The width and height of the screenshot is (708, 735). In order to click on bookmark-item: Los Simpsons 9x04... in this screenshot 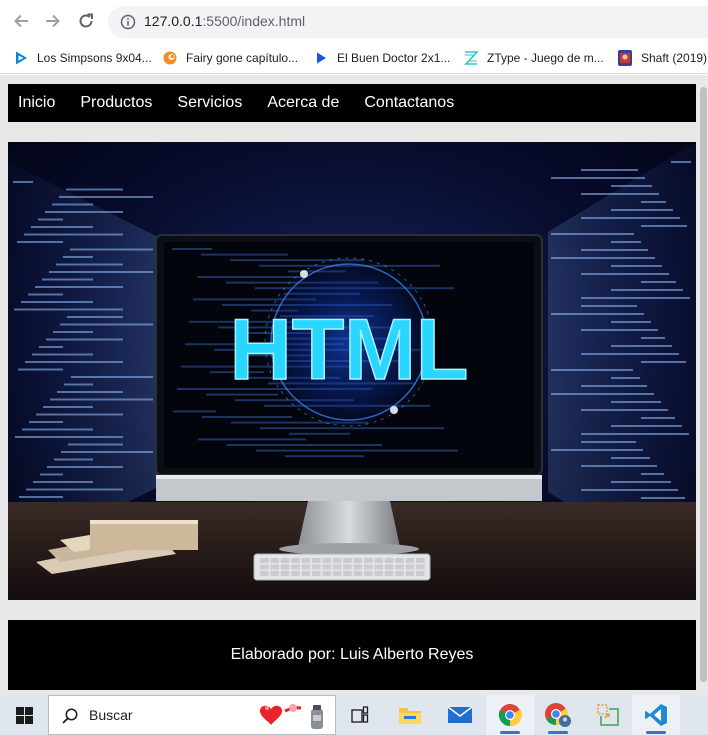, I will do `click(82, 58)`.